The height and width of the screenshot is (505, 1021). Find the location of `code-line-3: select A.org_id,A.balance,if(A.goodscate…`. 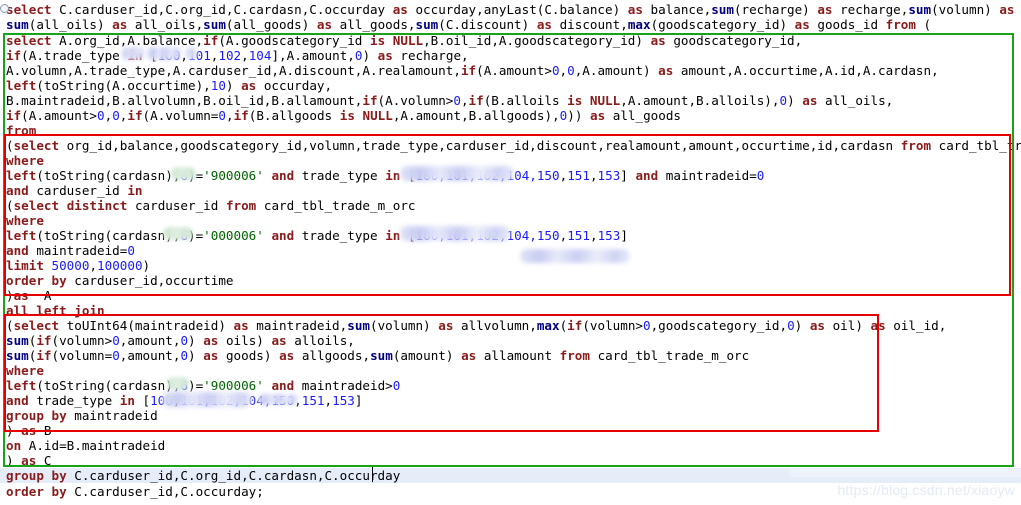

code-line-3: select A.org_id,A.balance,if(A.goodscate… is located at coordinates (401, 40).